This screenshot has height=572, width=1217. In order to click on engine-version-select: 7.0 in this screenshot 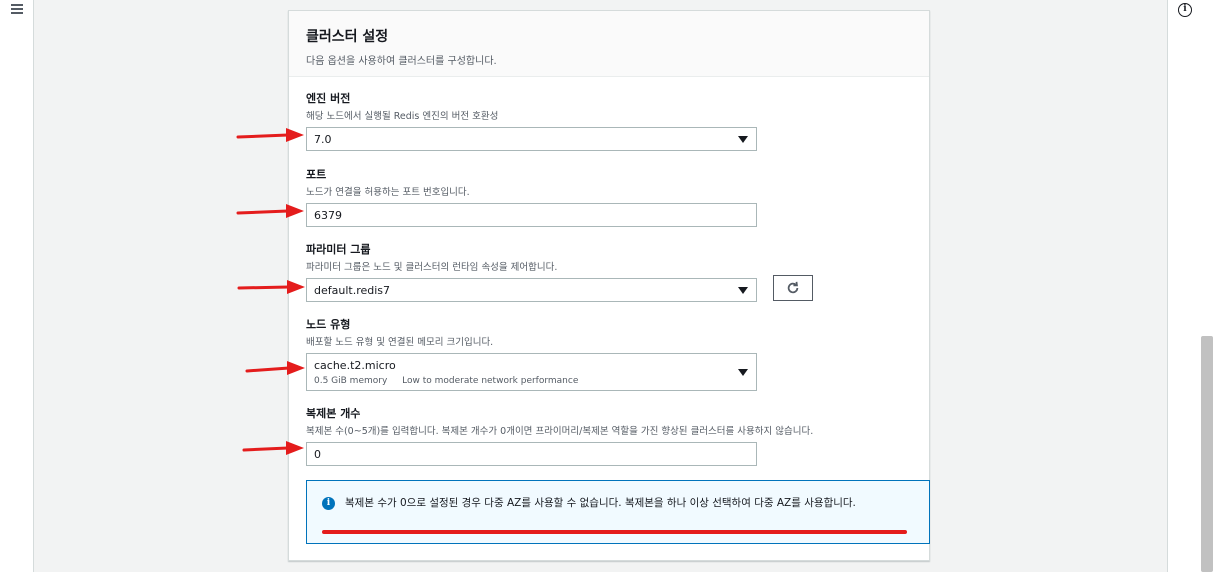, I will do `click(531, 139)`.